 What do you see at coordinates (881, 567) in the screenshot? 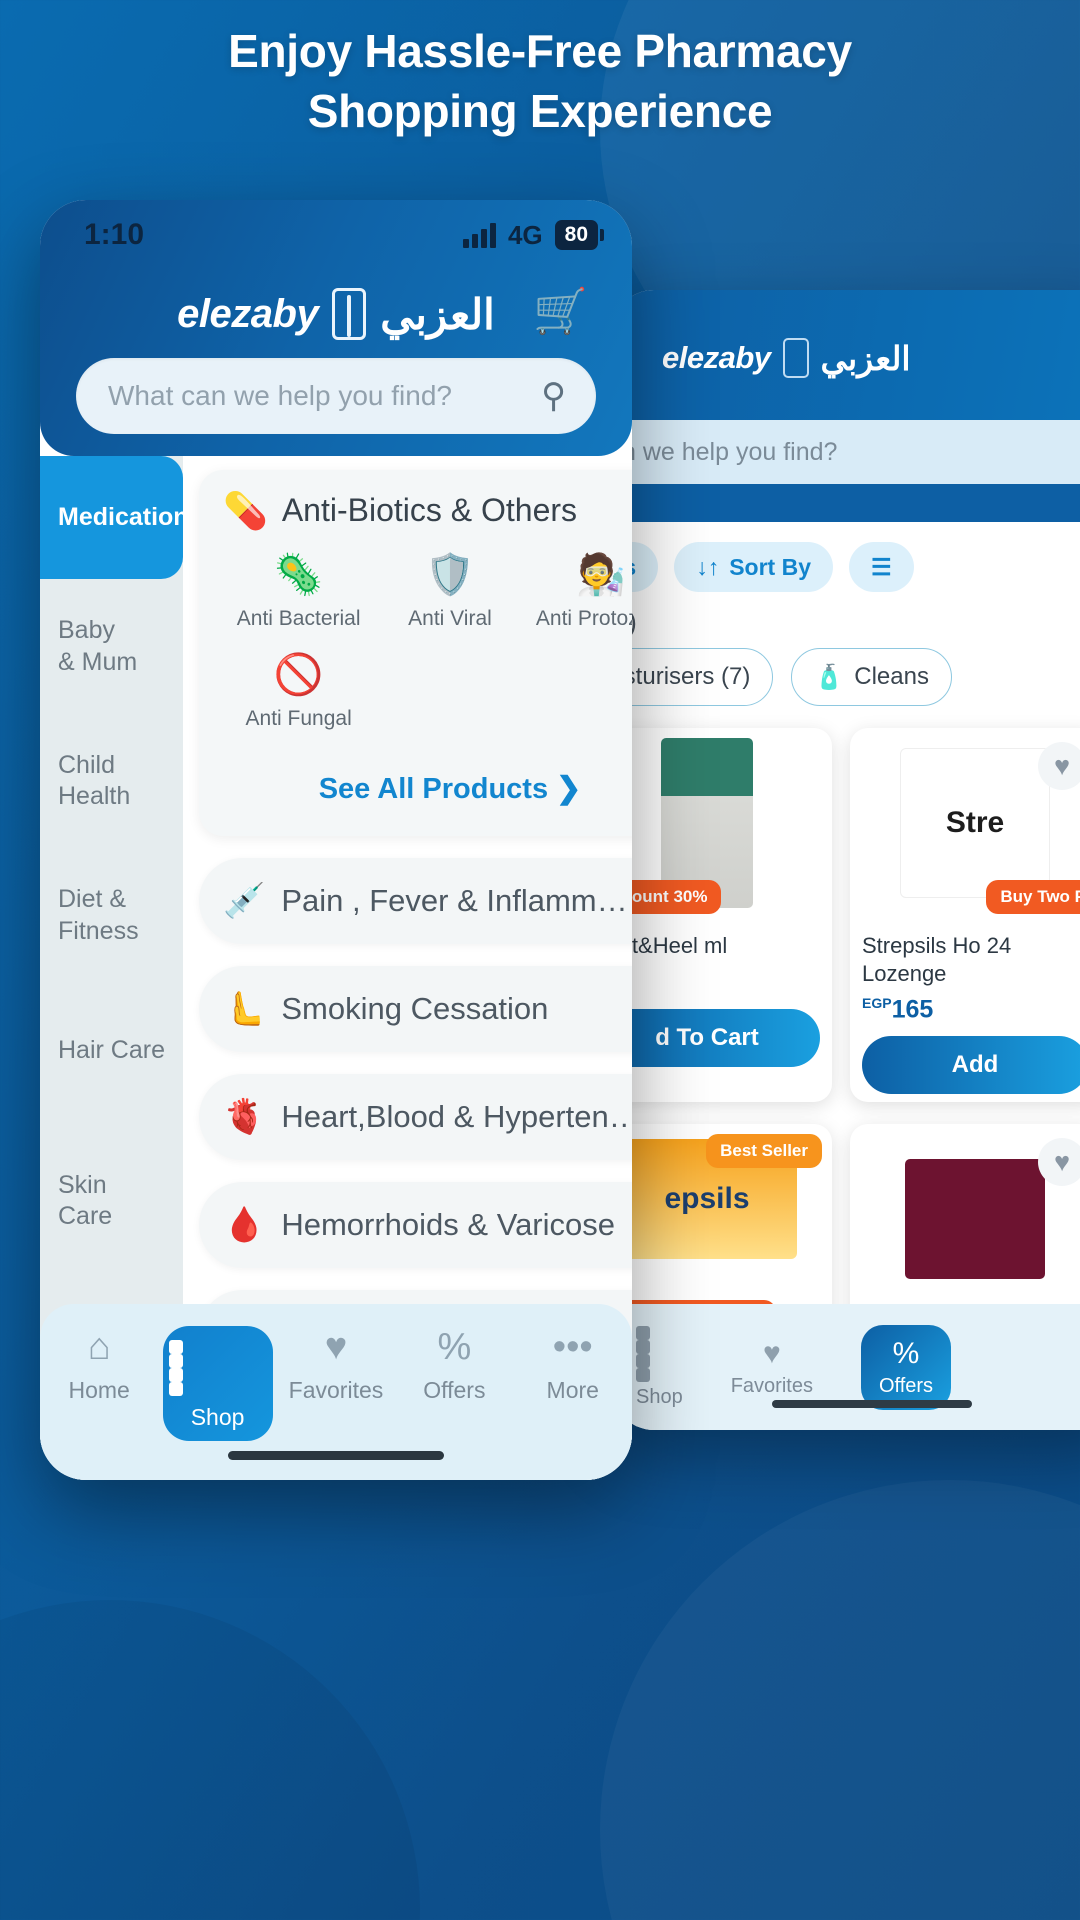
I see `list-view-chip: ☰` at bounding box center [881, 567].